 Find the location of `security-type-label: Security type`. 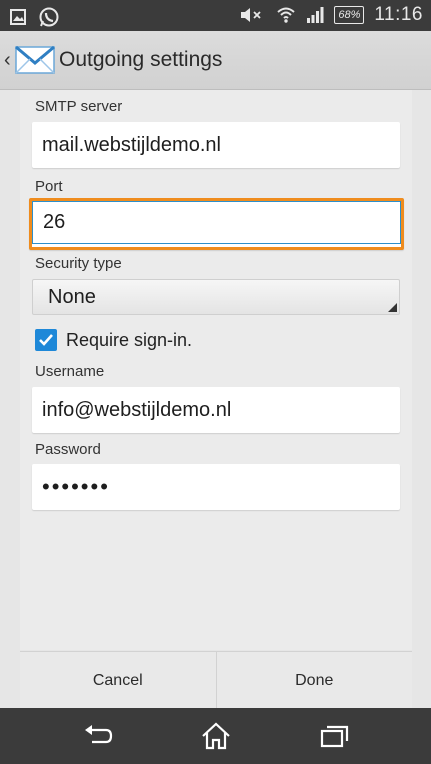

security-type-label: Security type is located at coordinates (78, 263).